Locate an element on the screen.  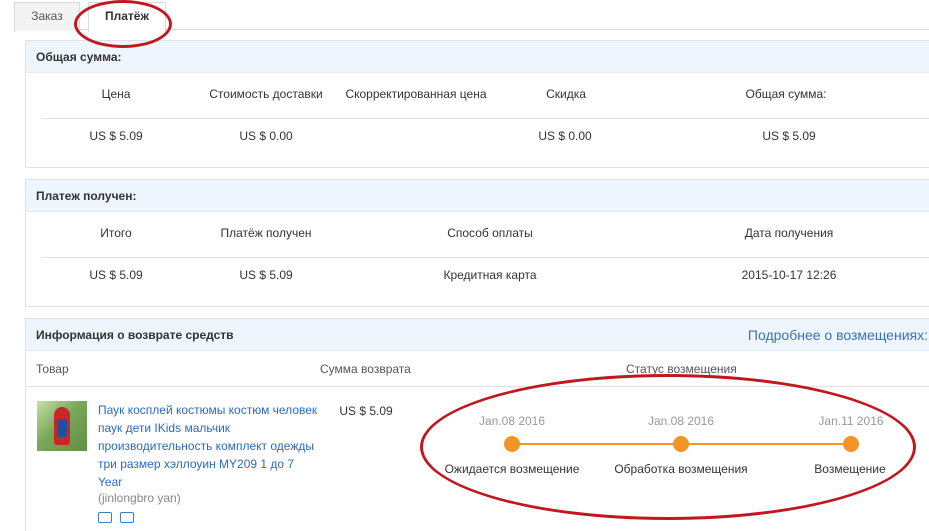
refund-panel-title: Информация о возврате средств is located at coordinates (135, 335).